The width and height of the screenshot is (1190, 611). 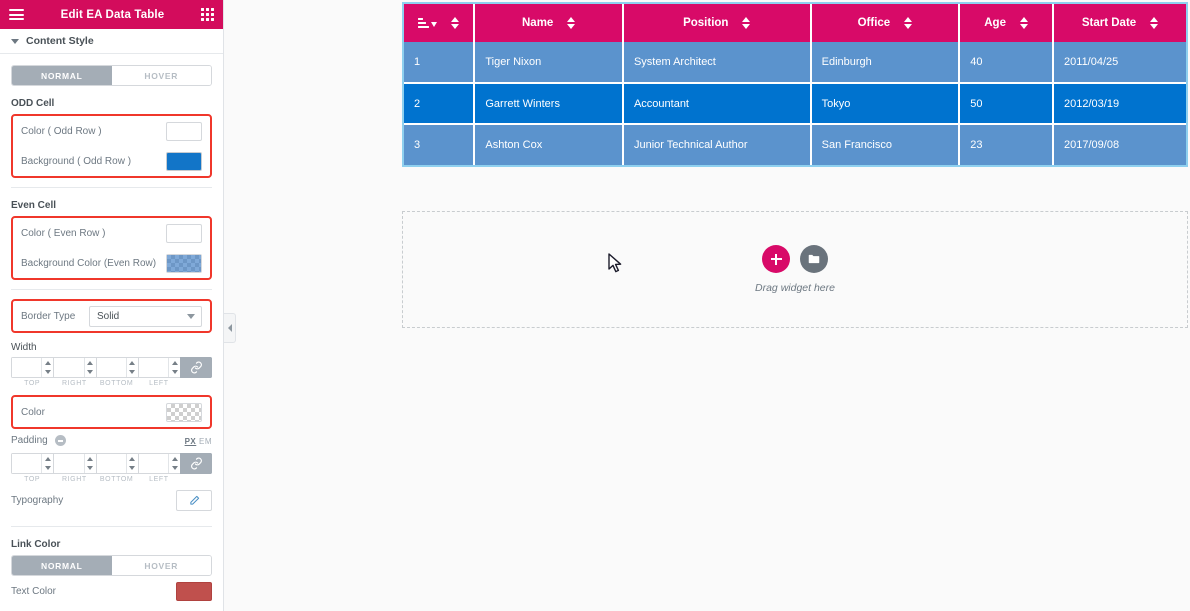 I want to click on padding-top-input, so click(x=27, y=463).